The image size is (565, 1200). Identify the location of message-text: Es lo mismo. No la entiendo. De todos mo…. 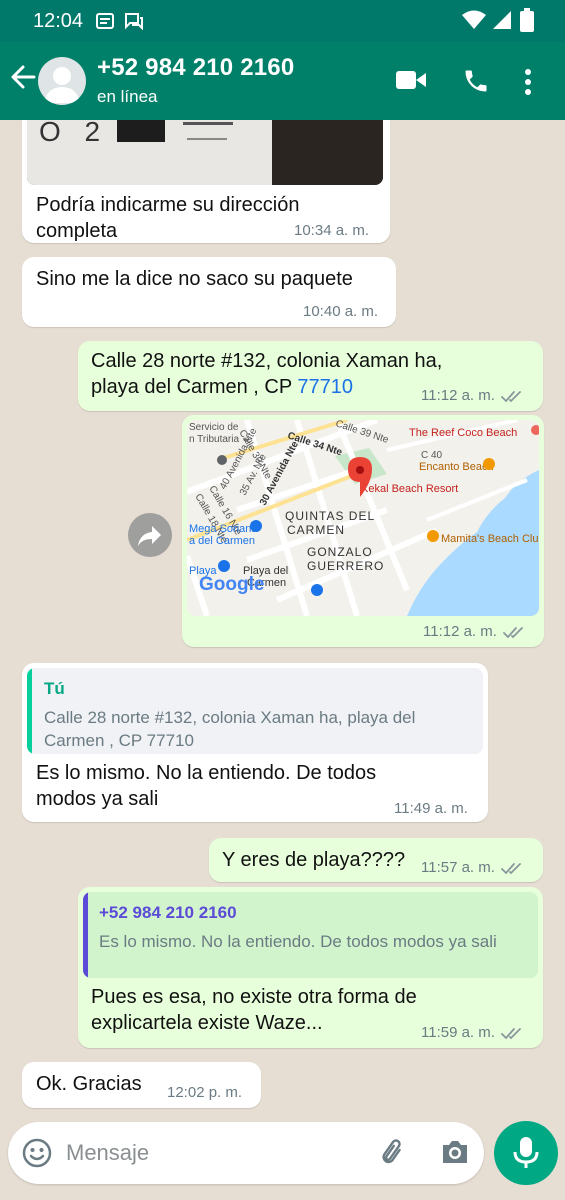
(206, 786).